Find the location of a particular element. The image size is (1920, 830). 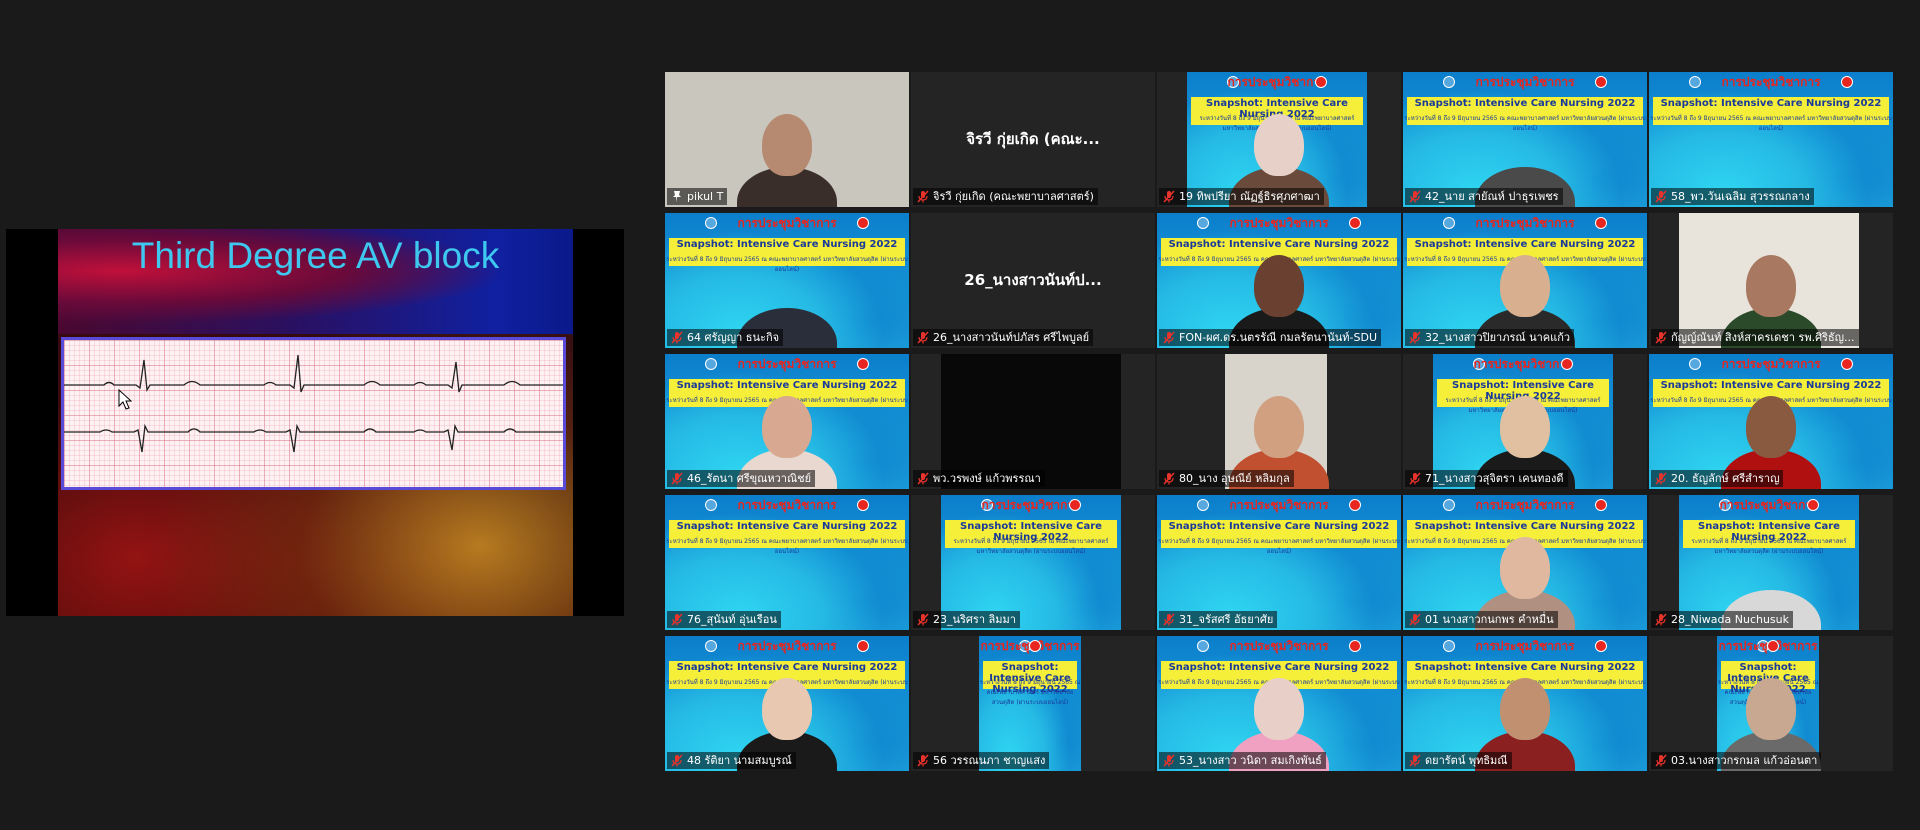

participant-name: 80_นาง อุษณีย์ หลิมกุล is located at coordinates (1234, 478).